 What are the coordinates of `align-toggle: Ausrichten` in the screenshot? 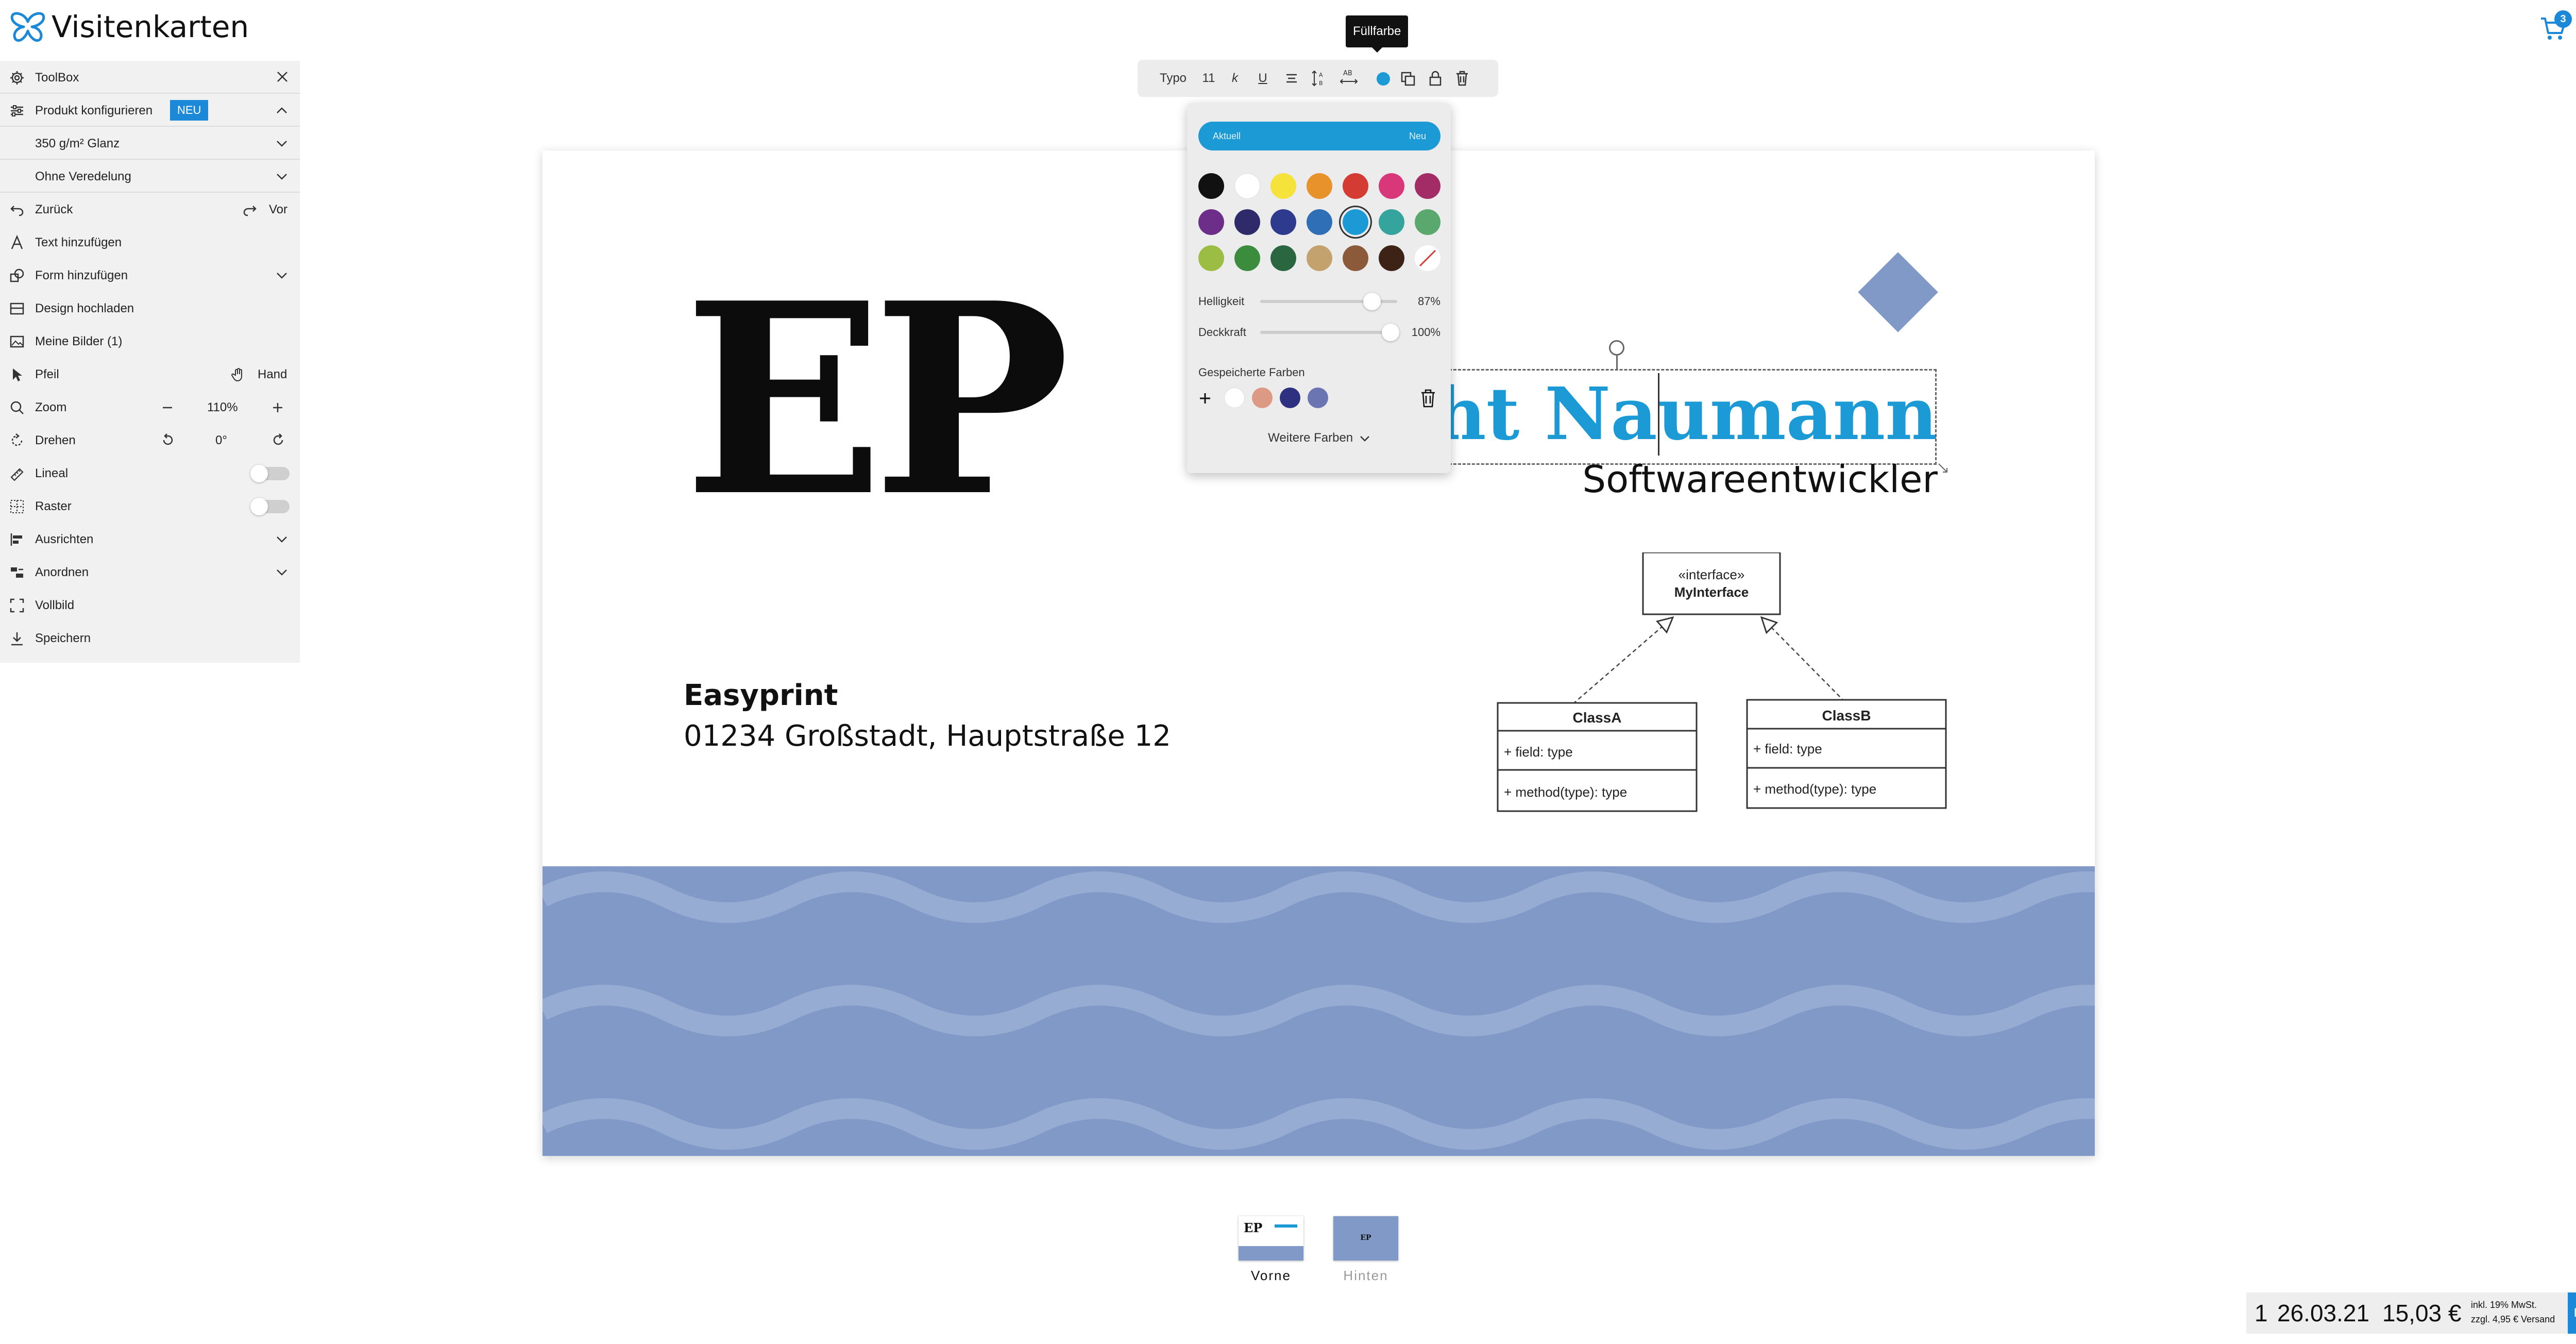 It's located at (150, 539).